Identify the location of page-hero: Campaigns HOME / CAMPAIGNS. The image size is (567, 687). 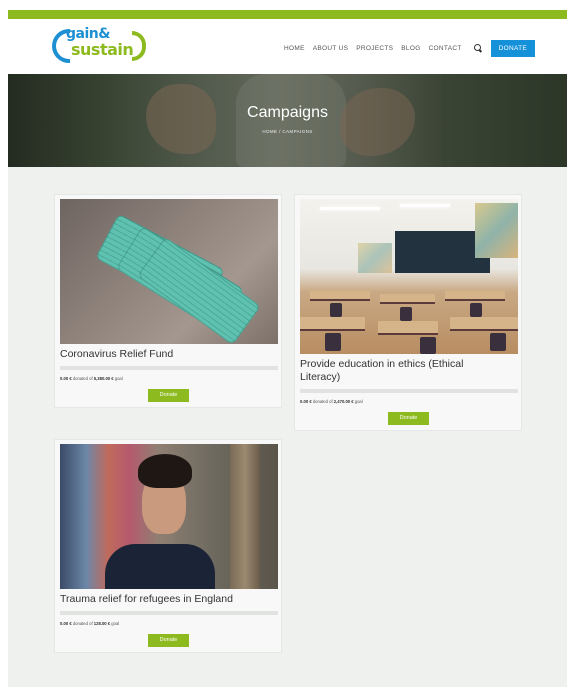
(287, 120).